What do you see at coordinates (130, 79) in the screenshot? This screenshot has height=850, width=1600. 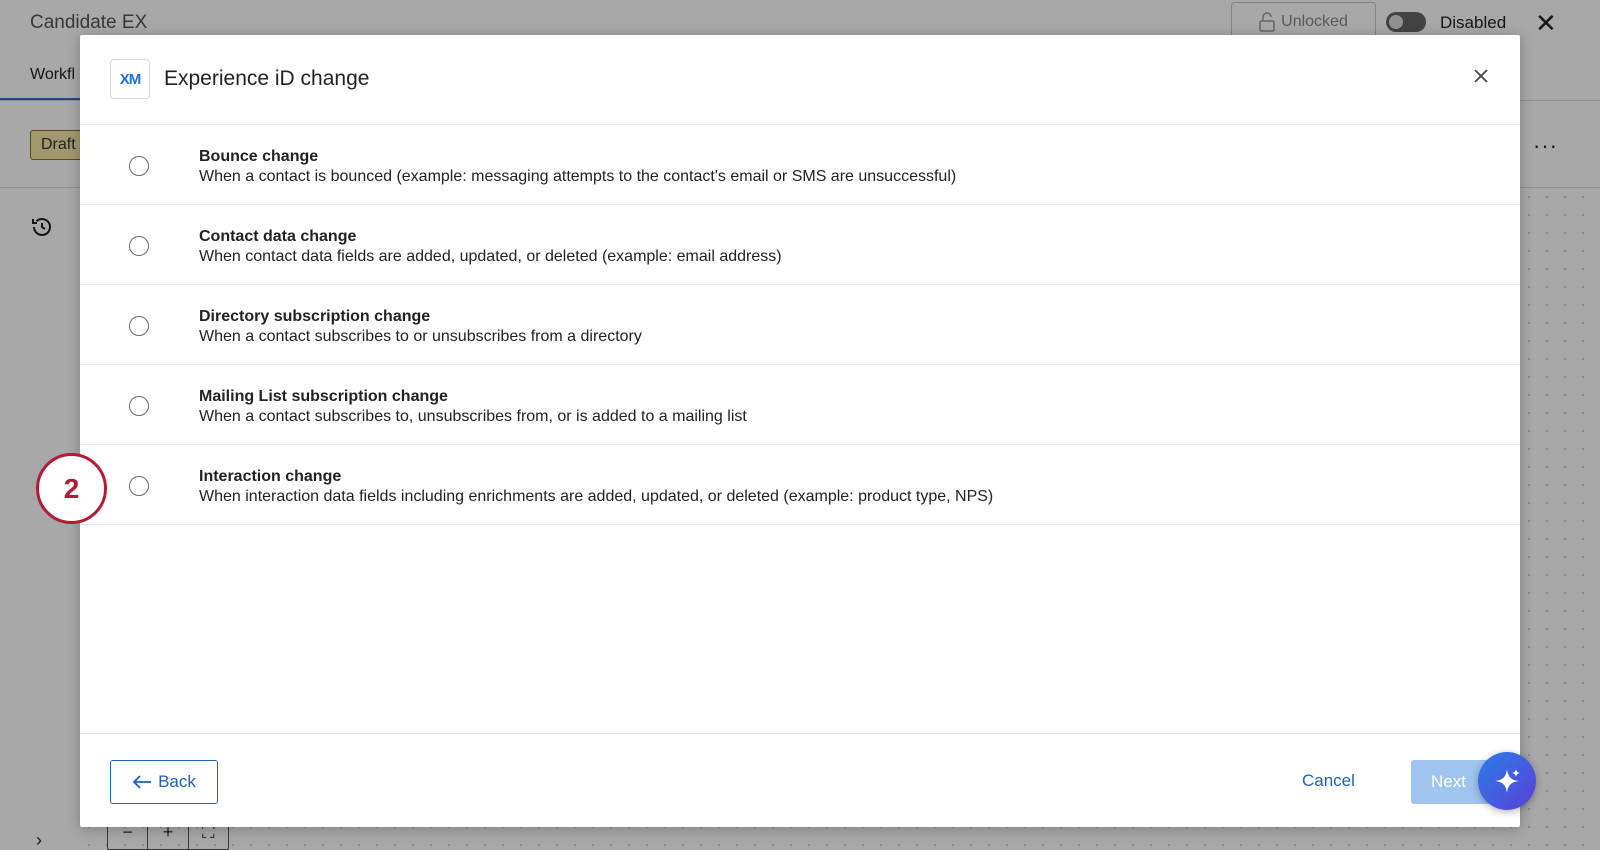 I see `xm-logo: XM` at bounding box center [130, 79].